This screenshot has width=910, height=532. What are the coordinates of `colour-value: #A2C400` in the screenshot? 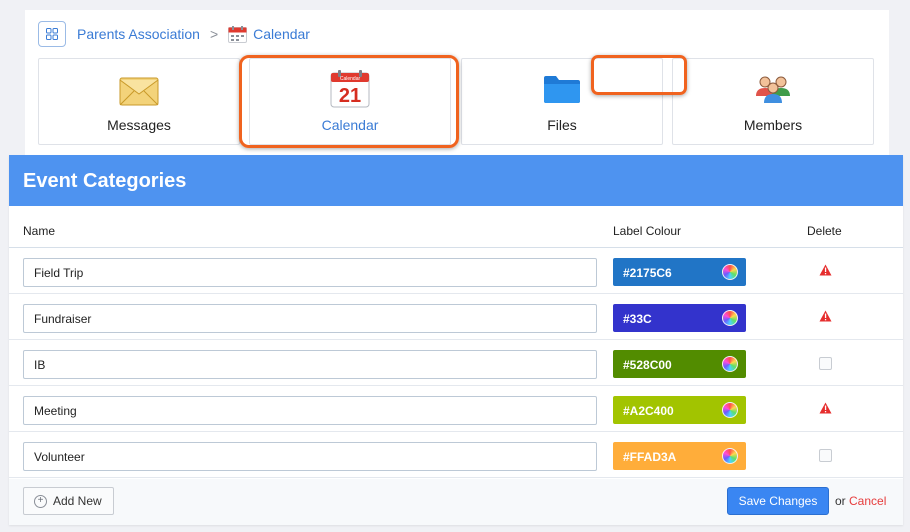 It's located at (648, 411).